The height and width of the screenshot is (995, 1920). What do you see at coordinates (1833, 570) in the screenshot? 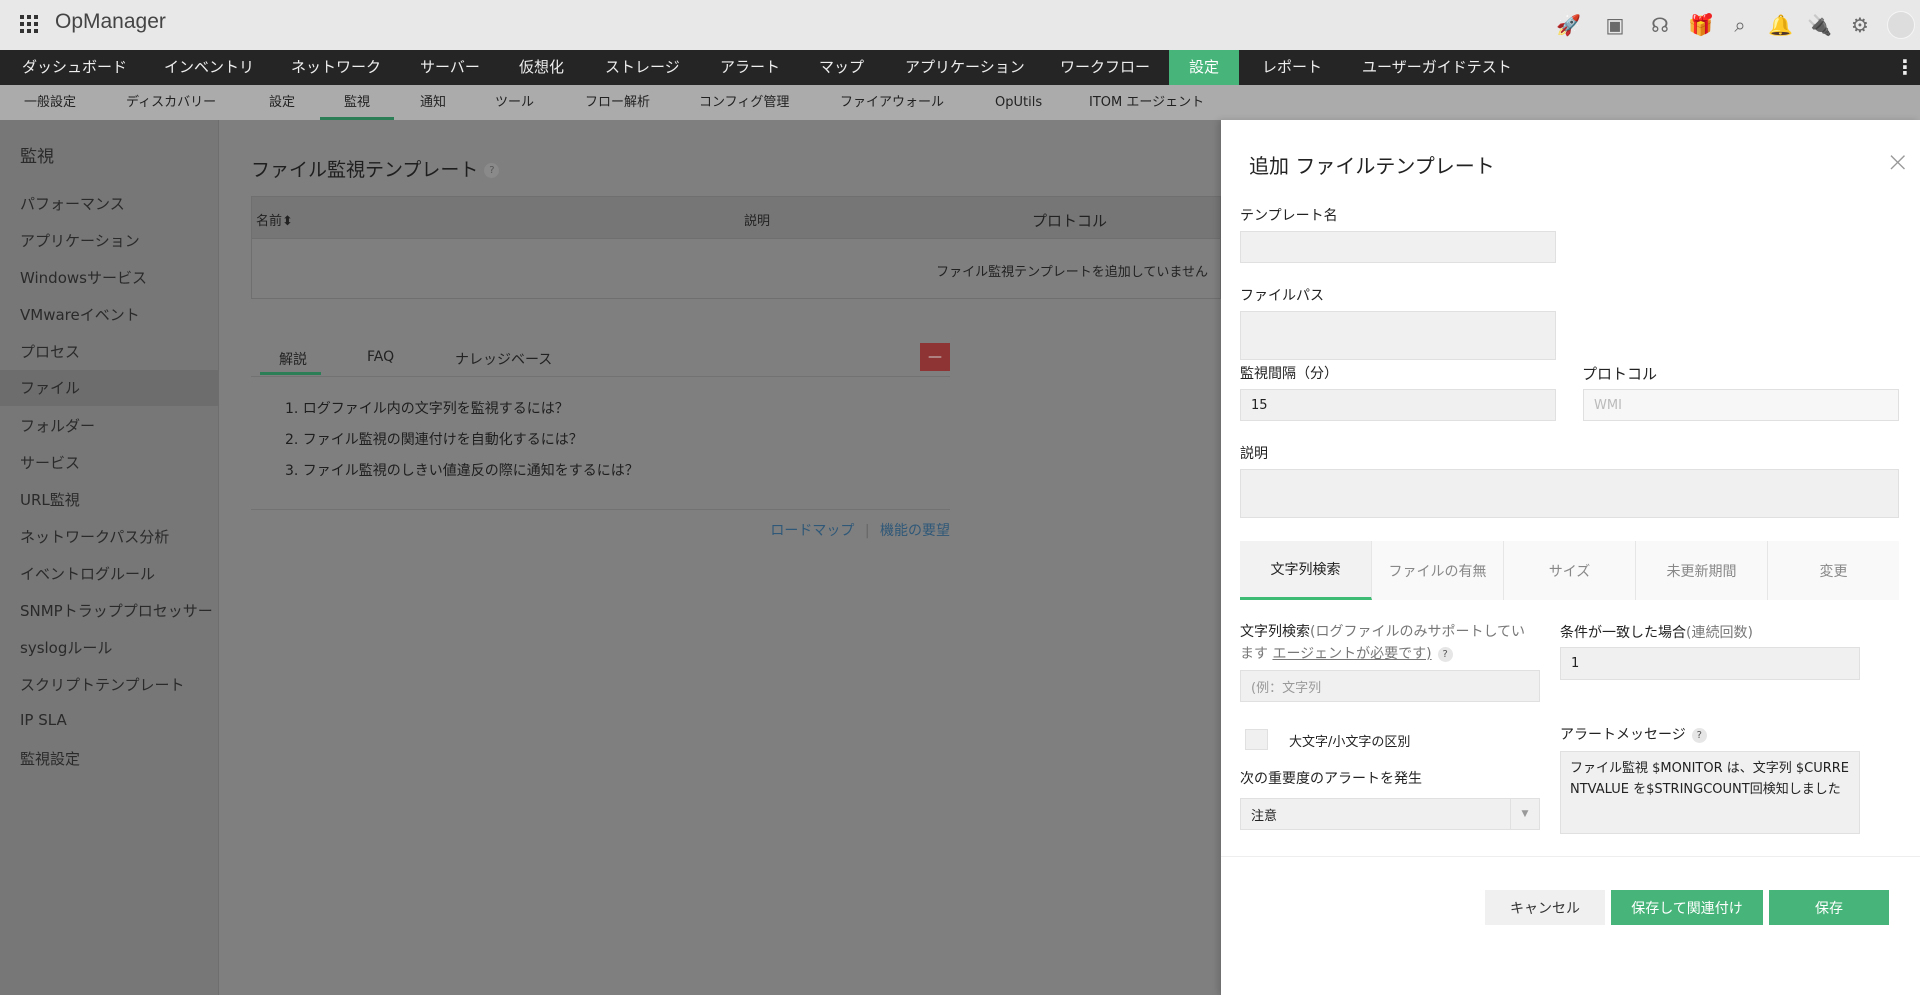
I see `tab-modified: 変更` at bounding box center [1833, 570].